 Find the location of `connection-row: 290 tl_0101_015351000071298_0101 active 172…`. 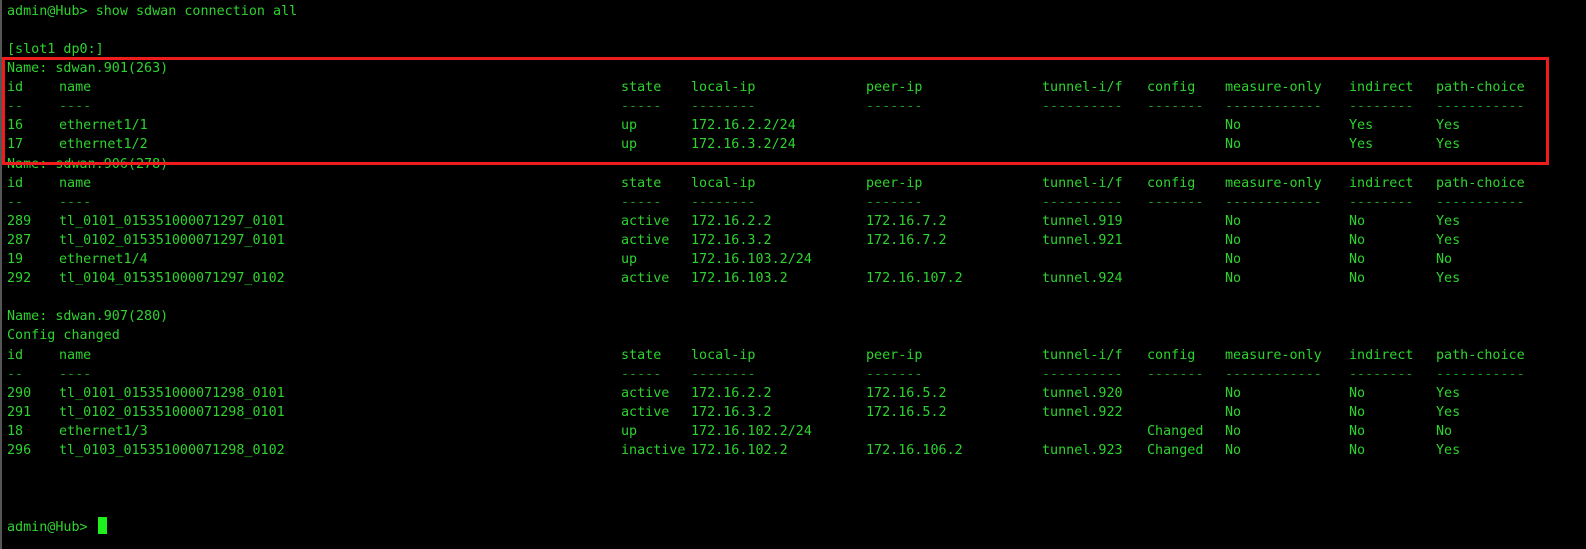

connection-row: 290 tl_0101_015351000071298_0101 active 172… is located at coordinates (794, 393).